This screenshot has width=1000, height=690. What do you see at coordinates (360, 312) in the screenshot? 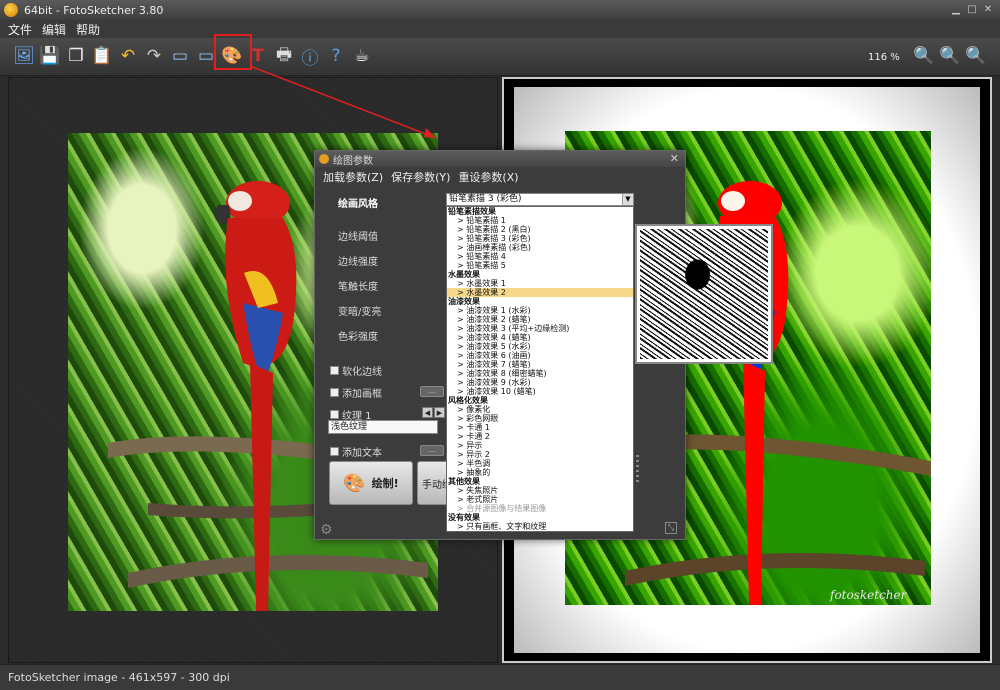
I see `darken-lighten-label: 变暗/变亮` at bounding box center [360, 312].